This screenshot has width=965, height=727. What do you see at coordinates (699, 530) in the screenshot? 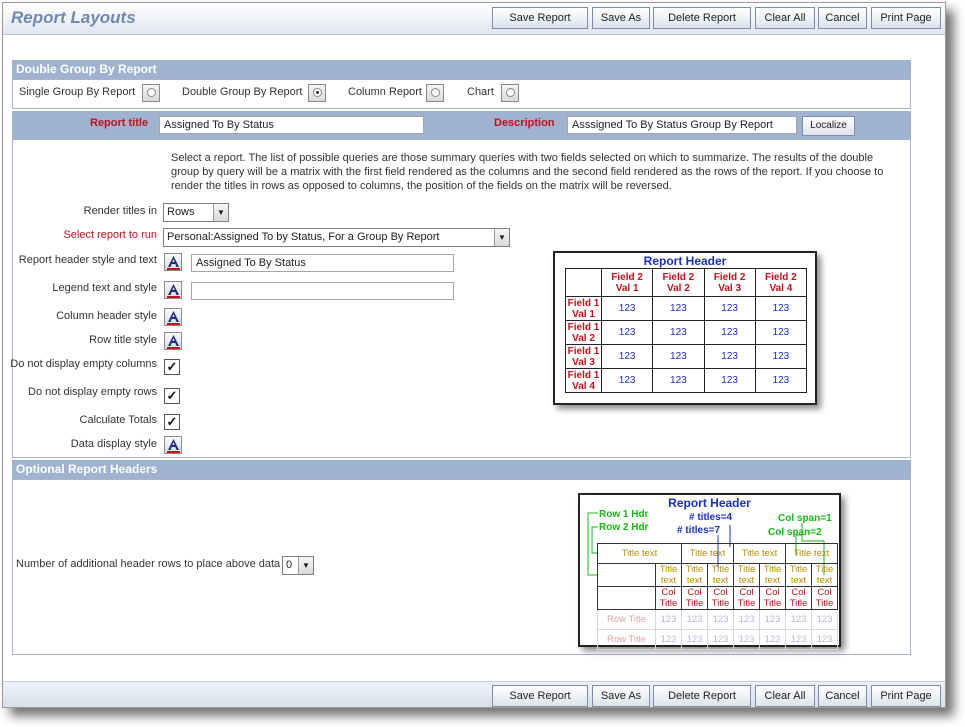
I see `titles7-annotation: # titles=7` at bounding box center [699, 530].